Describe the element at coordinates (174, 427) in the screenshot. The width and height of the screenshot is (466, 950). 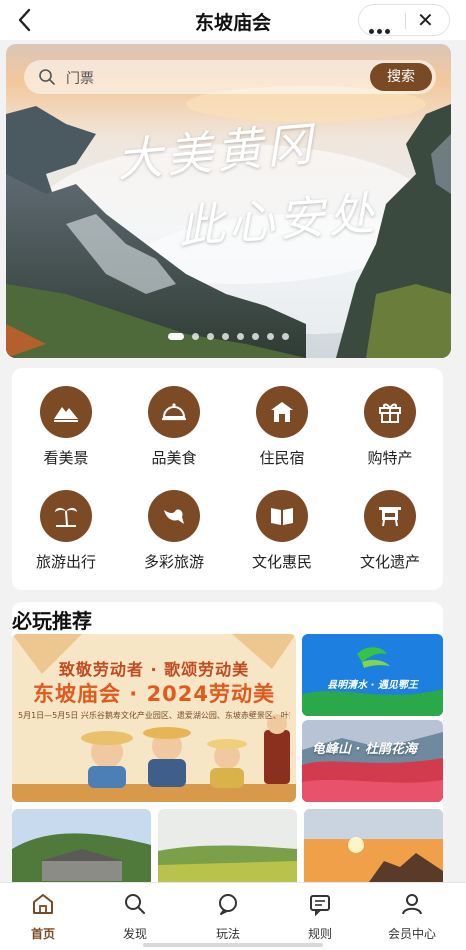
I see `service-food: 品美食` at that location.